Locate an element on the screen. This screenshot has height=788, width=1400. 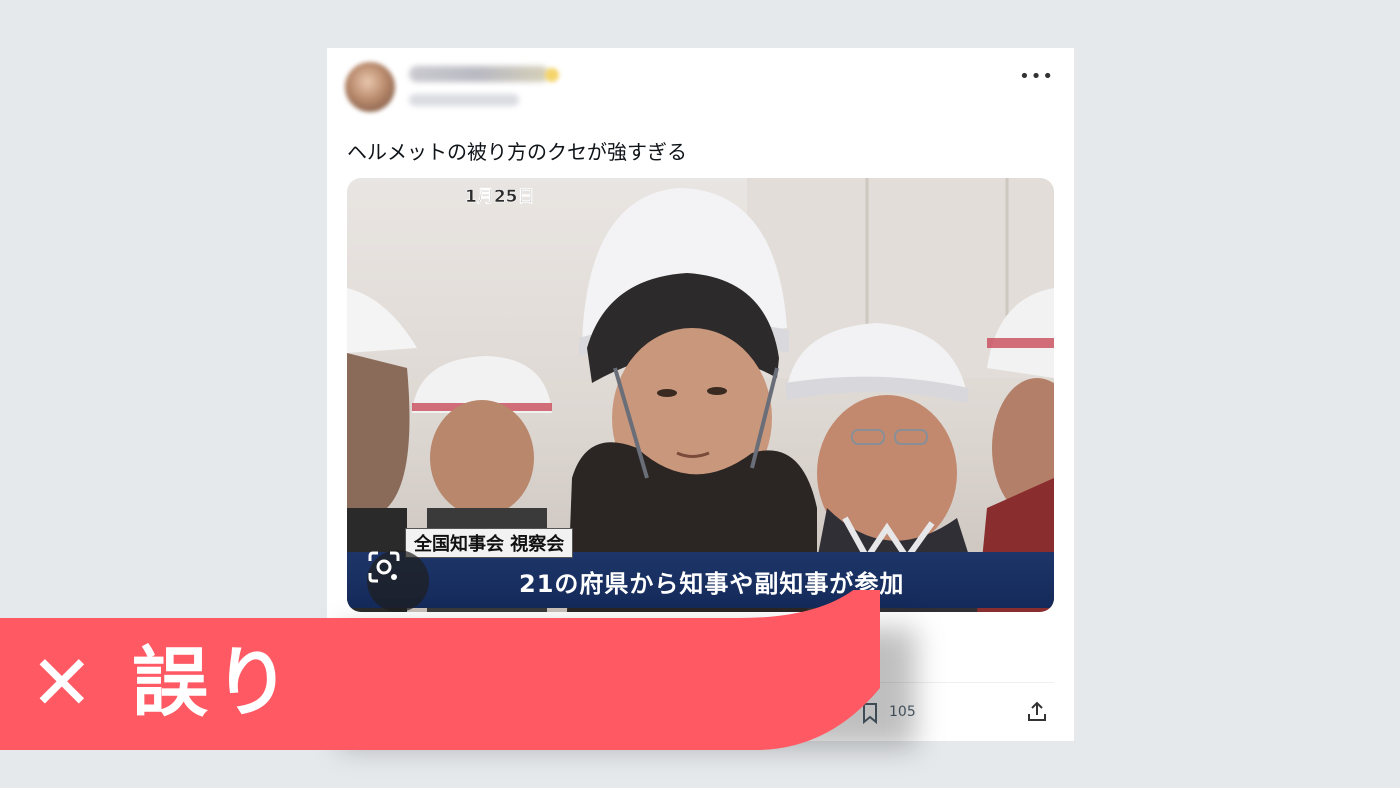
lens-icon is located at coordinates (384, 567).